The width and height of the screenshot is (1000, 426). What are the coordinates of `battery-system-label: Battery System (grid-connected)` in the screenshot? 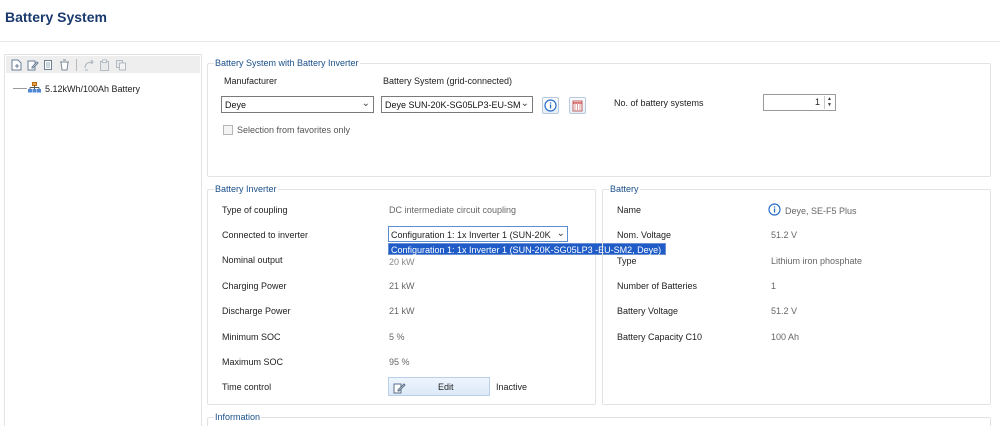 It's located at (448, 81).